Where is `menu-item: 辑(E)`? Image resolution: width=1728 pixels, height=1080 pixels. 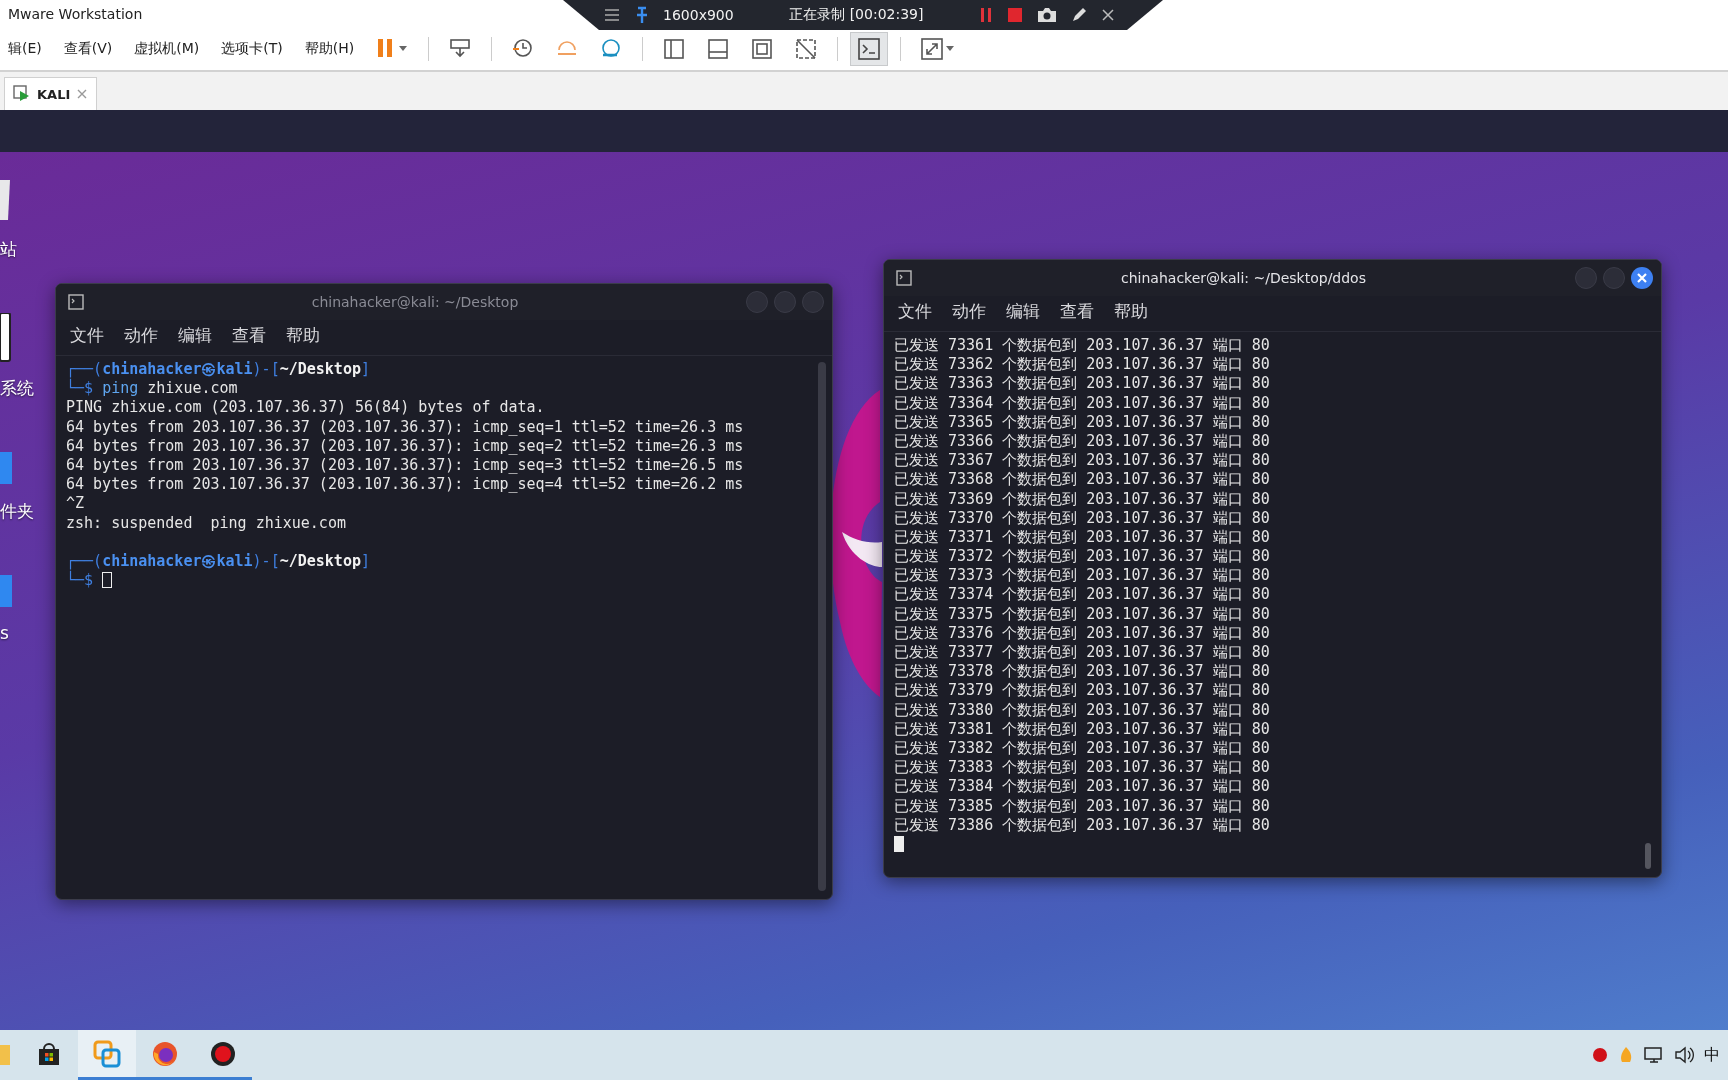 menu-item: 辑(E) is located at coordinates (25, 49).